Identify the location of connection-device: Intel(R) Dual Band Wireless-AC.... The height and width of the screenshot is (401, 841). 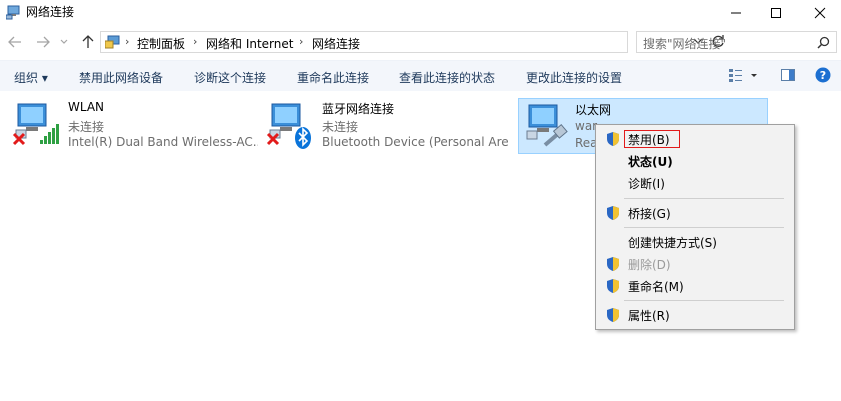
(163, 142).